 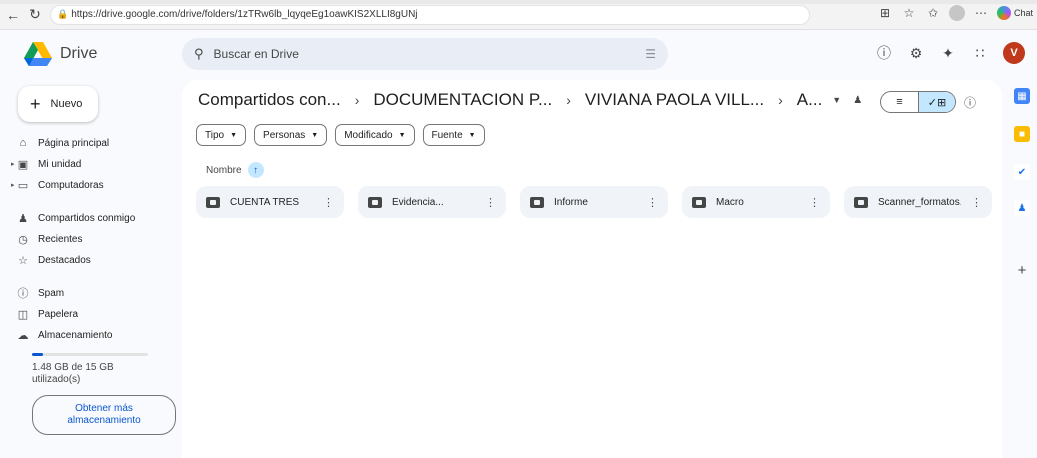 I want to click on filter-modified-chip: Modificado ▼, so click(x=375, y=135).